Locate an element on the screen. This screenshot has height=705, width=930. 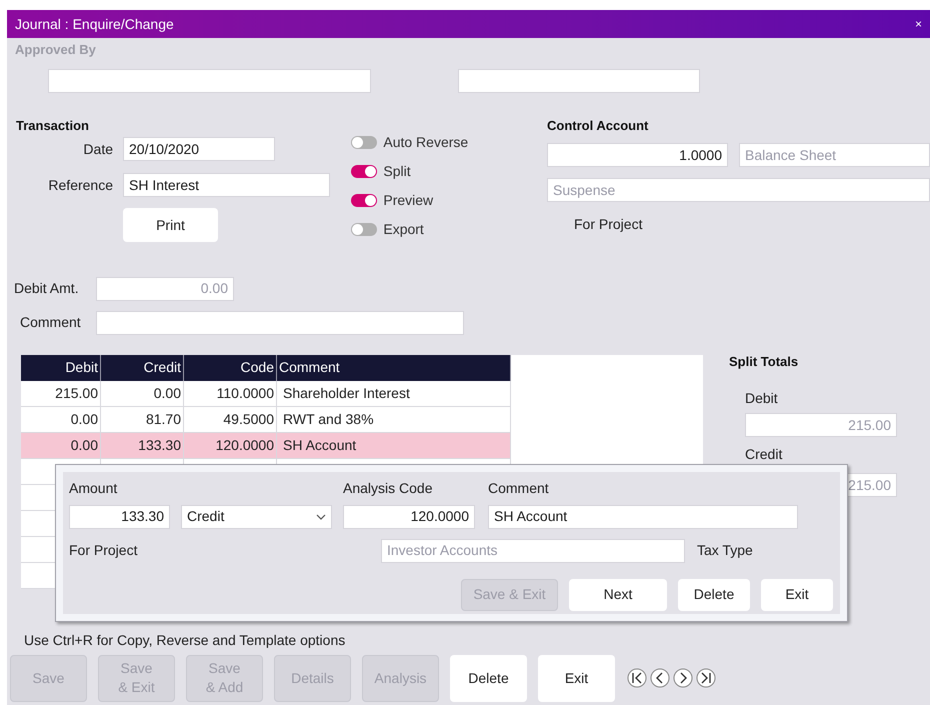
table-cell: 49.5000 is located at coordinates (230, 419).